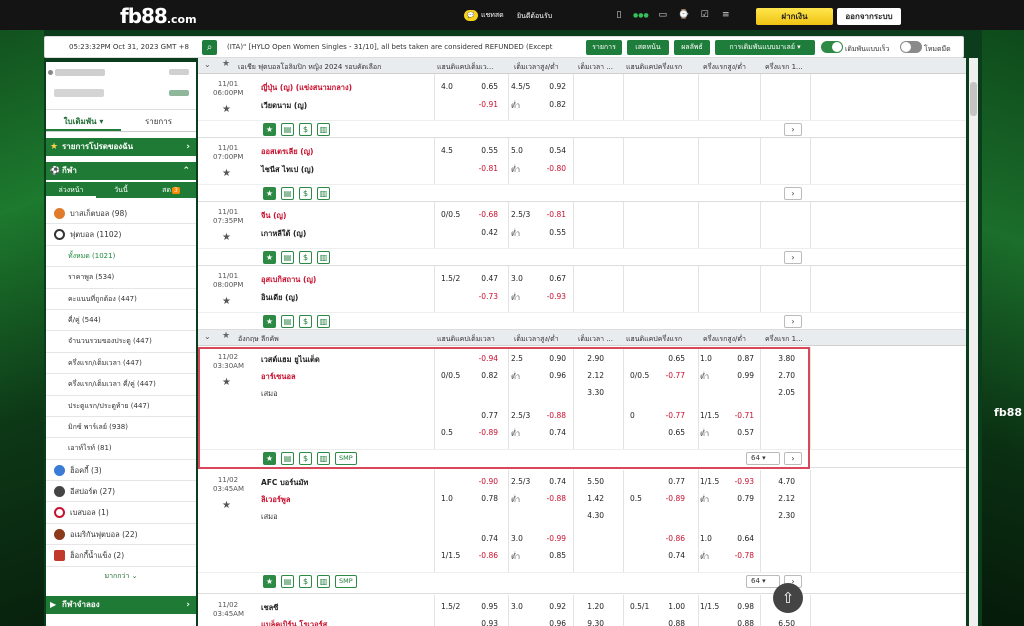 This screenshot has height=626, width=1024. Describe the element at coordinates (739, 498) in the screenshot. I see `first-half-under-odds: 0.79` at that location.